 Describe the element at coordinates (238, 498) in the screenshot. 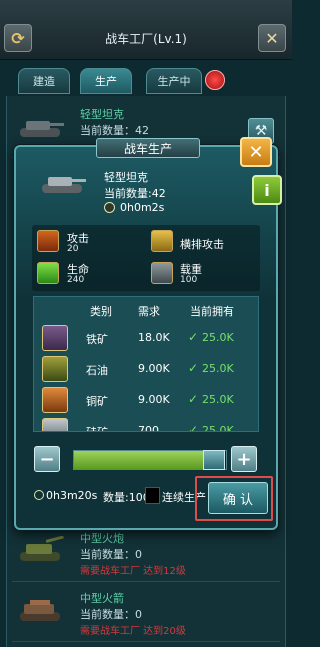

I see `confirm-button: 确 认` at that location.